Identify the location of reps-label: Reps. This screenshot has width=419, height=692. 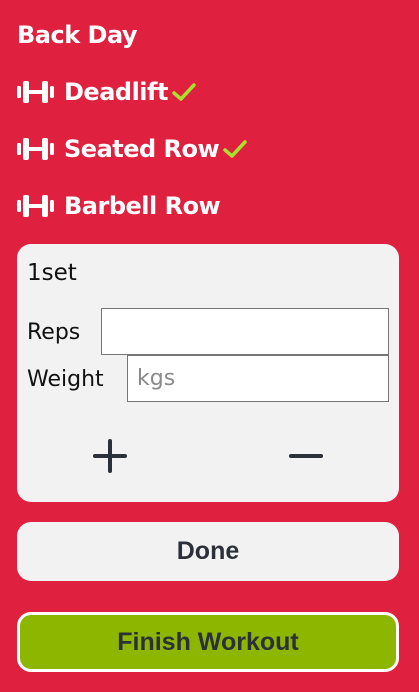
(54, 332).